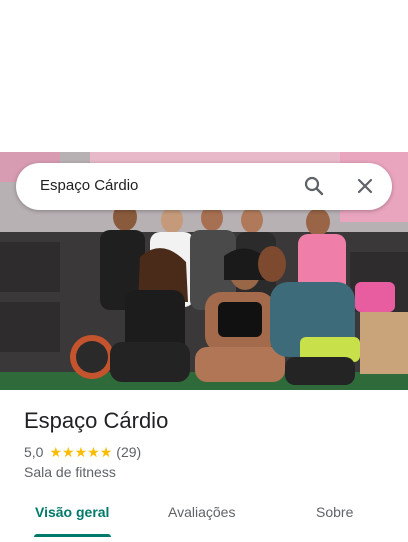  I want to click on tab-reviews: Avaliações, so click(201, 512).